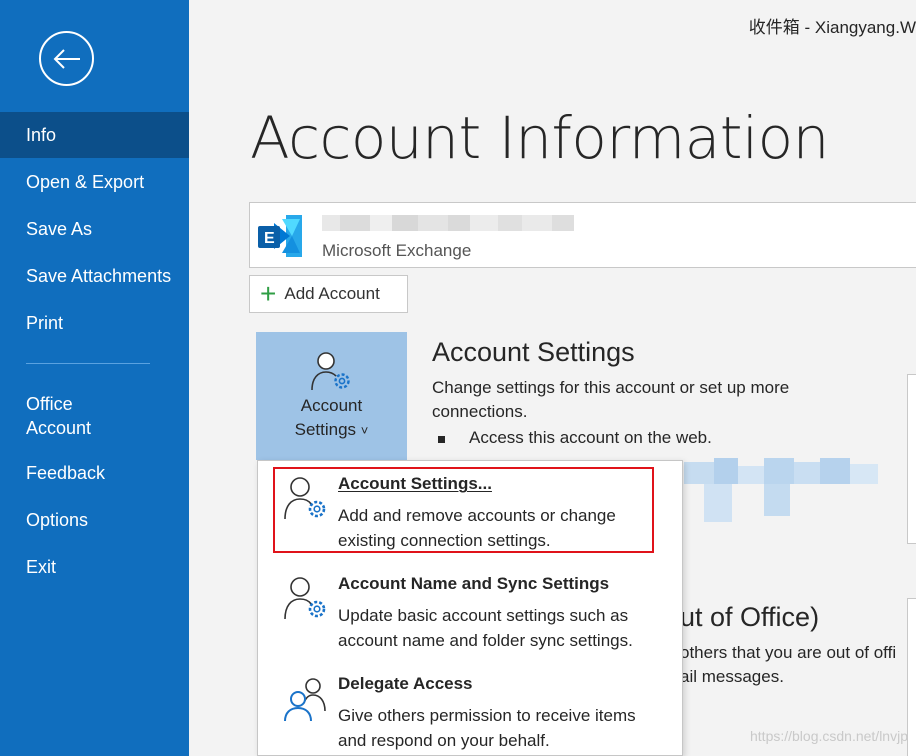 The width and height of the screenshot is (916, 756). Describe the element at coordinates (405, 683) in the screenshot. I see `menu-item-title: Delegate Access` at that location.